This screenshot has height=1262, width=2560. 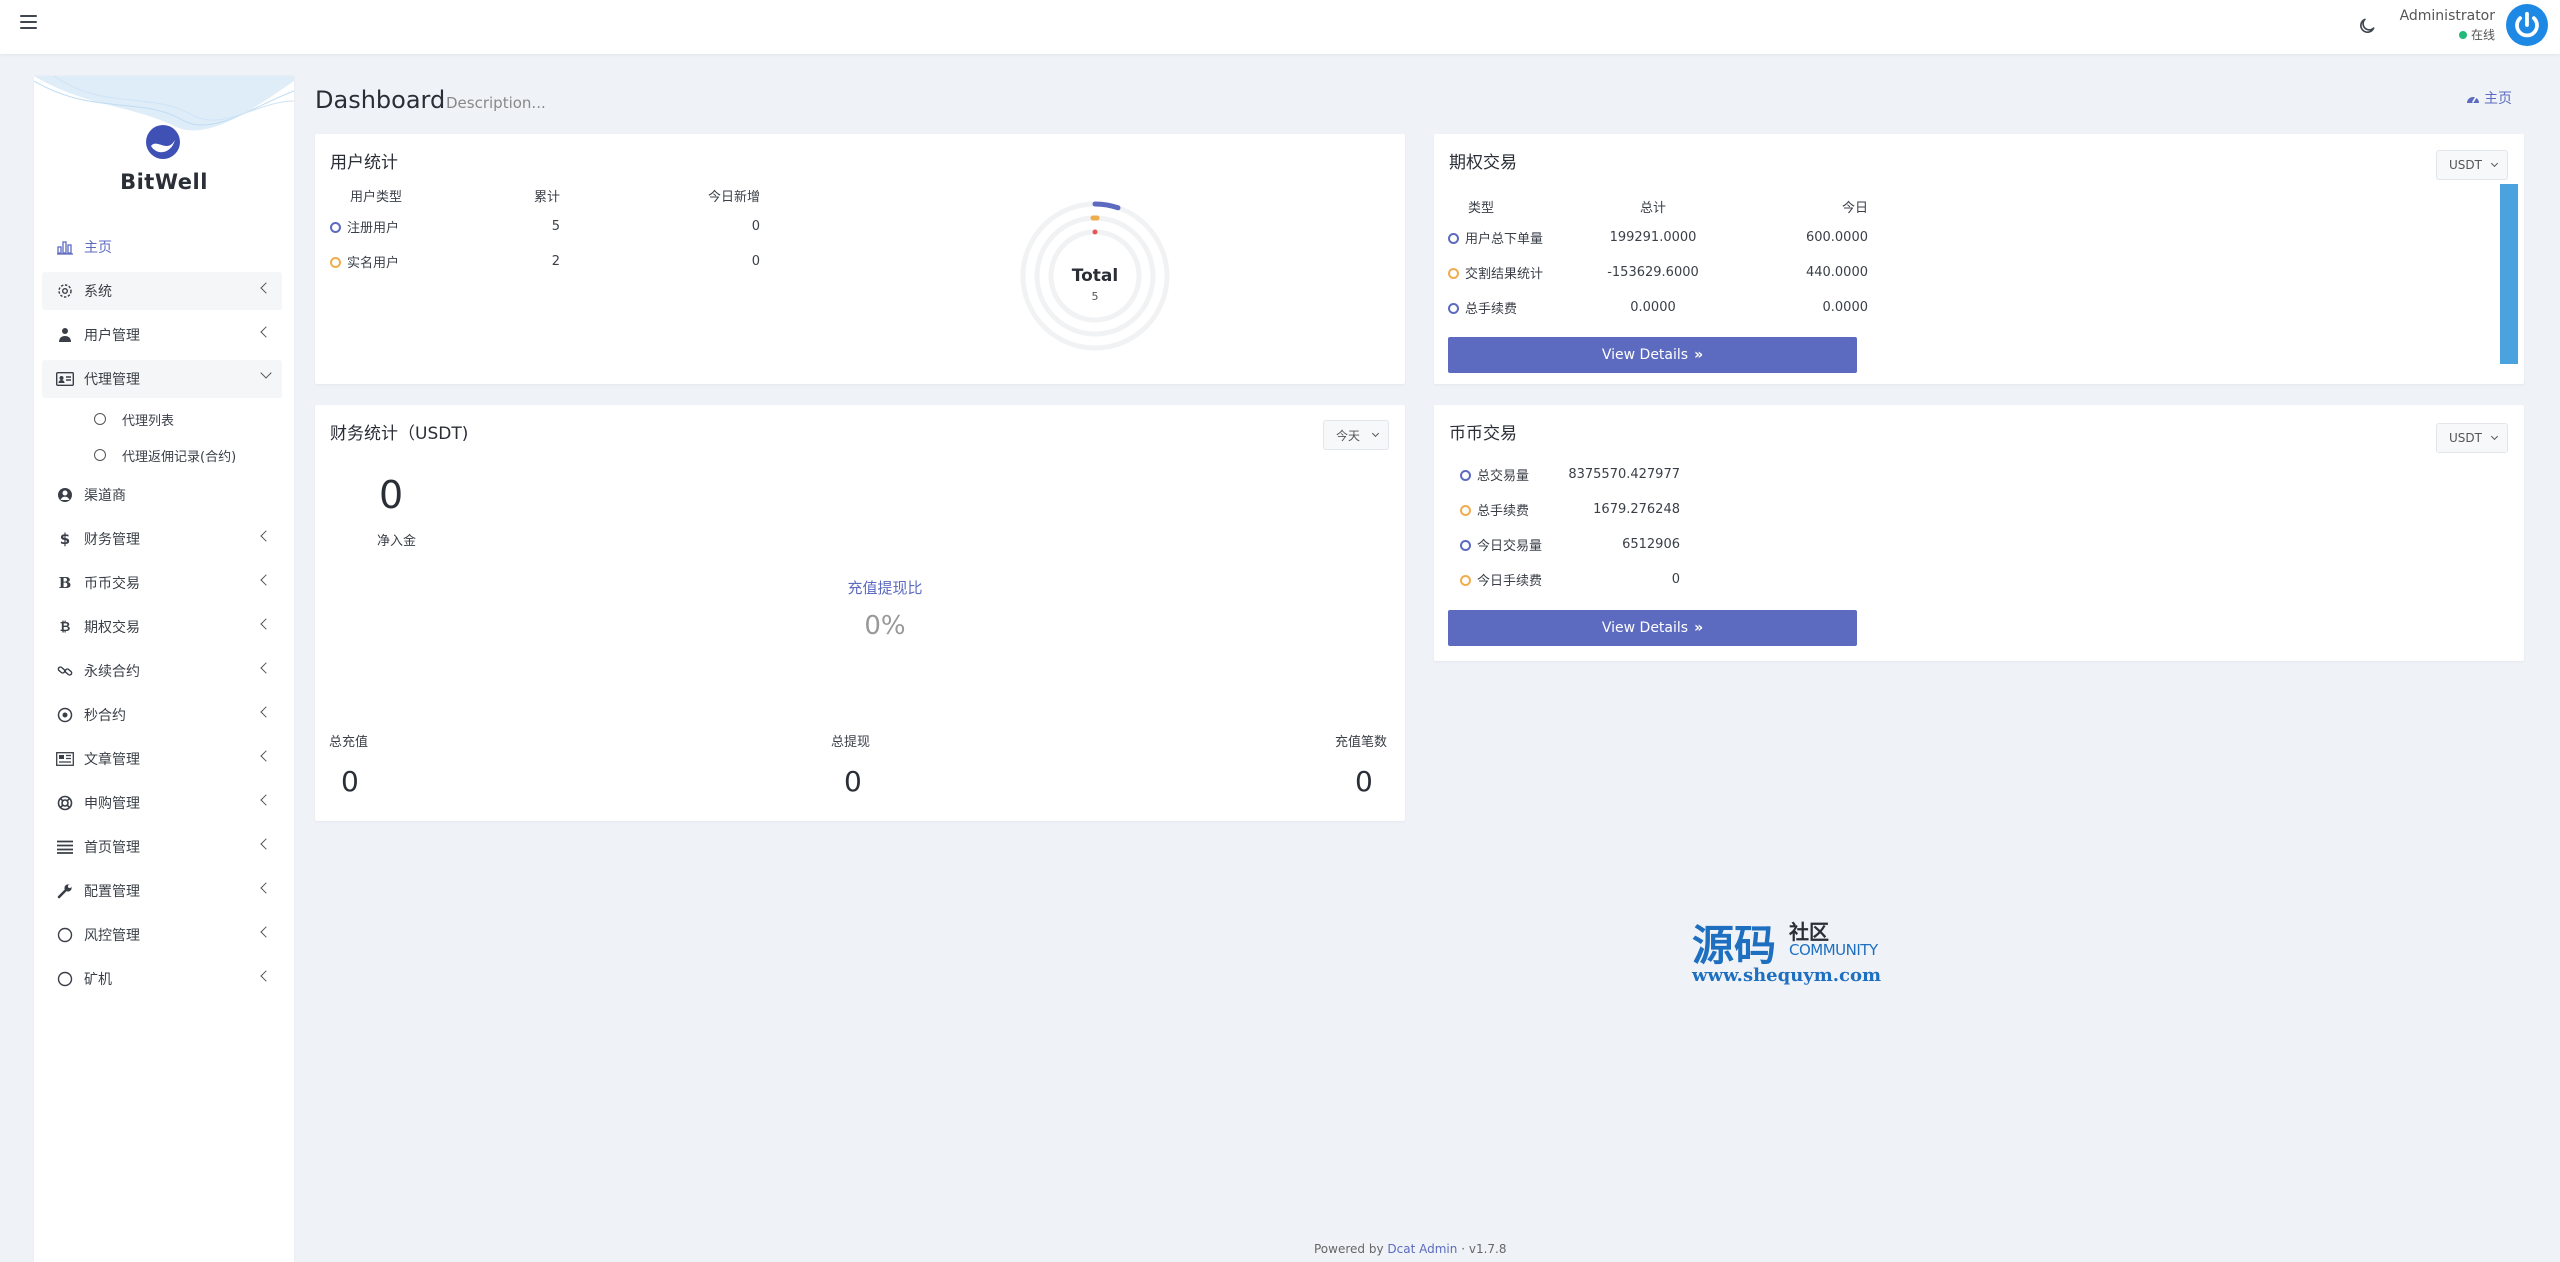 I want to click on sidebar-item-coin-trade: B 币币交易, so click(x=162, y=583).